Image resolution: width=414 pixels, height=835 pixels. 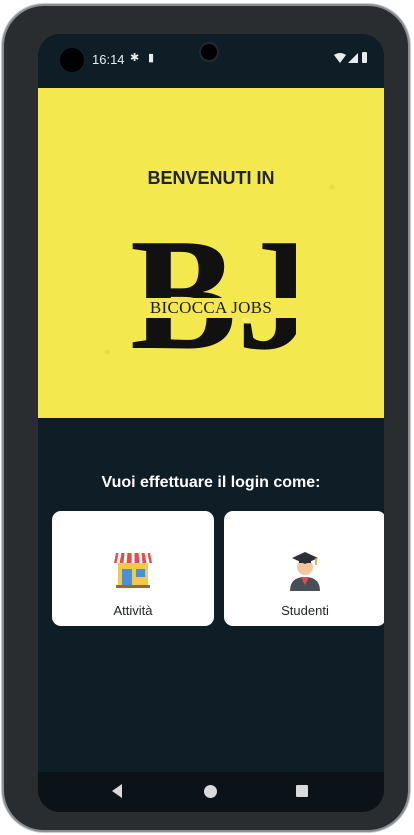 I want to click on student-label: Studenti, so click(x=305, y=610).